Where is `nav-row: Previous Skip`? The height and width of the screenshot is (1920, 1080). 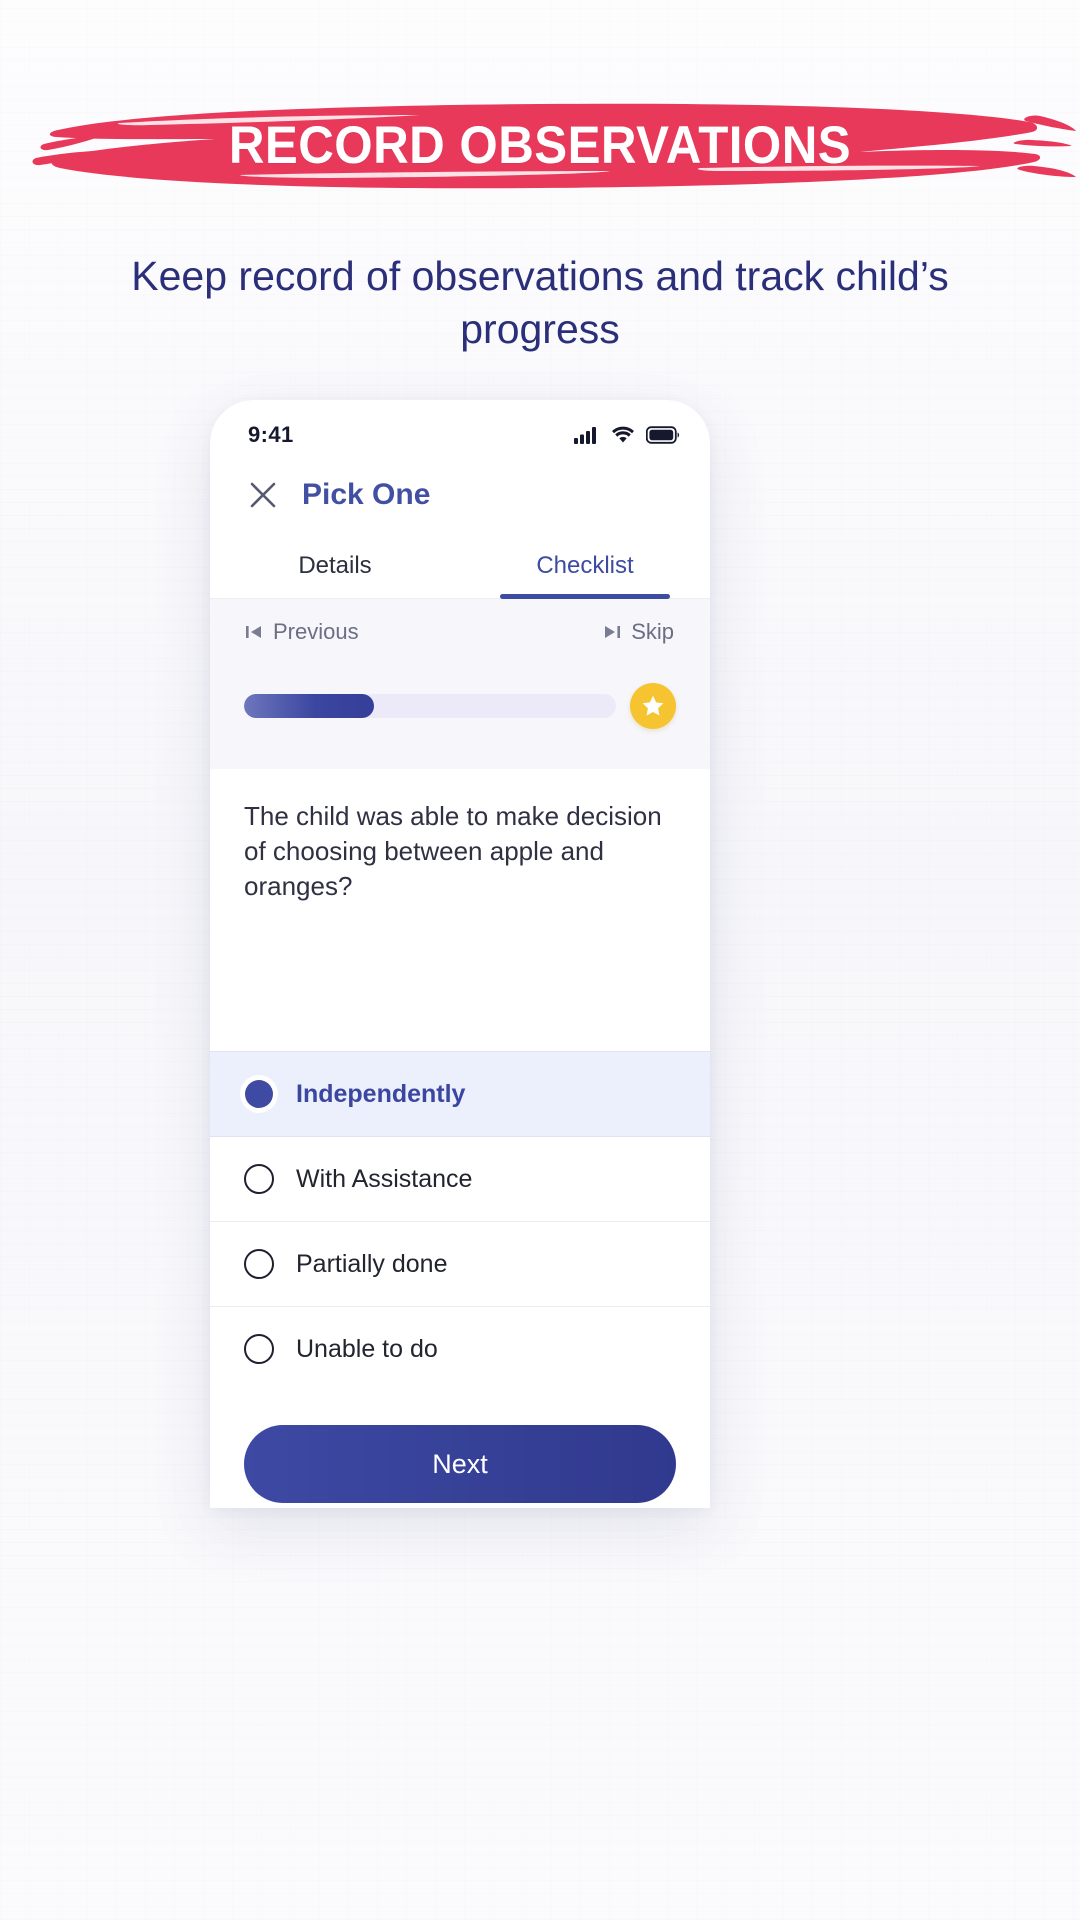
nav-row: Previous Skip is located at coordinates (460, 629).